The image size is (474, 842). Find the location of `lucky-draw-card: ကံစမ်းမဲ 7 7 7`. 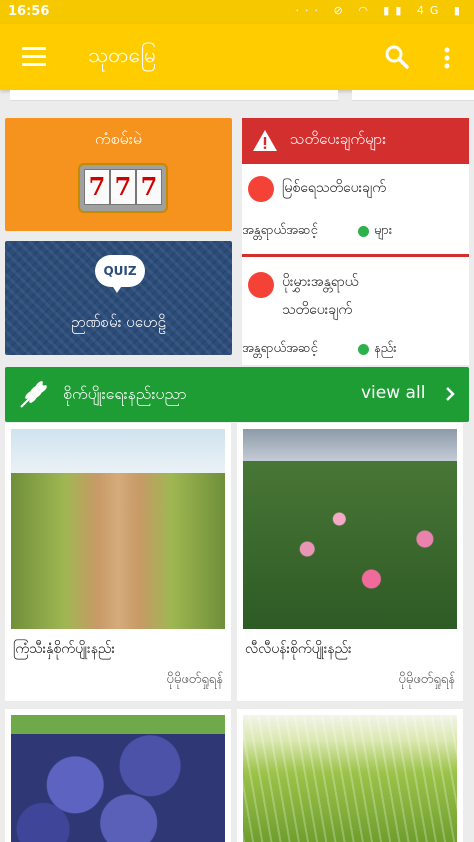

lucky-draw-card: ကံစမ်းမဲ 7 7 7 is located at coordinates (118, 174).